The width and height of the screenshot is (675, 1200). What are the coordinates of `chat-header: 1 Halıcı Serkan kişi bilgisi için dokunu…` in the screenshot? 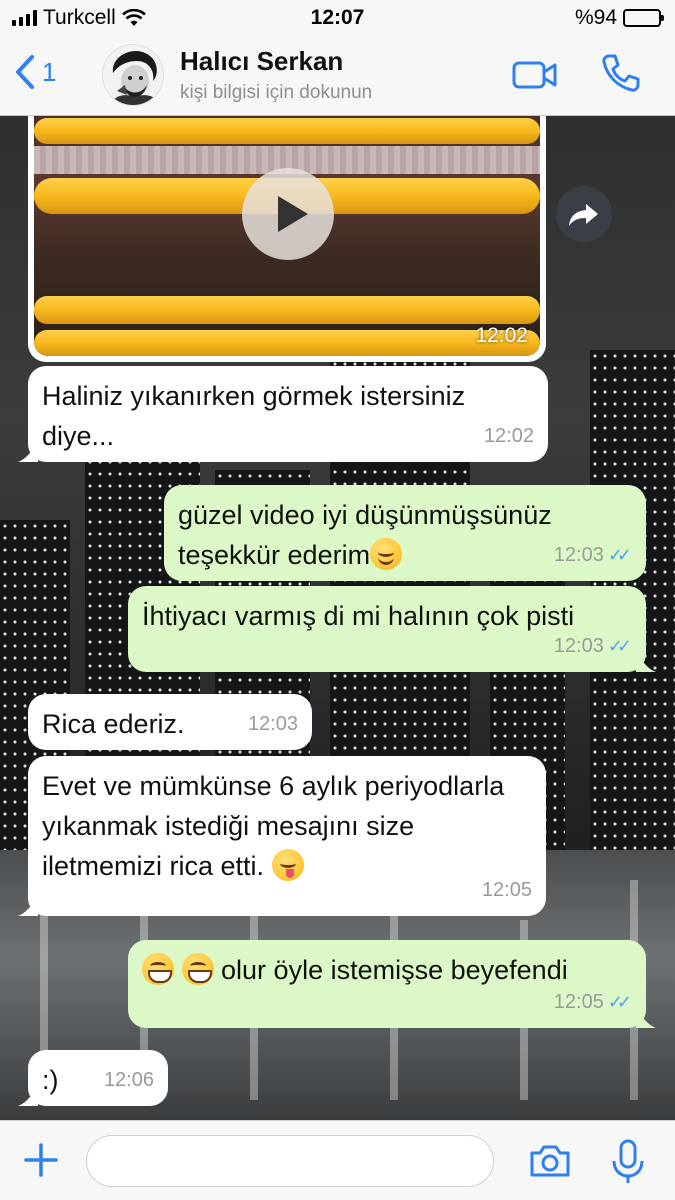 It's located at (337, 76).